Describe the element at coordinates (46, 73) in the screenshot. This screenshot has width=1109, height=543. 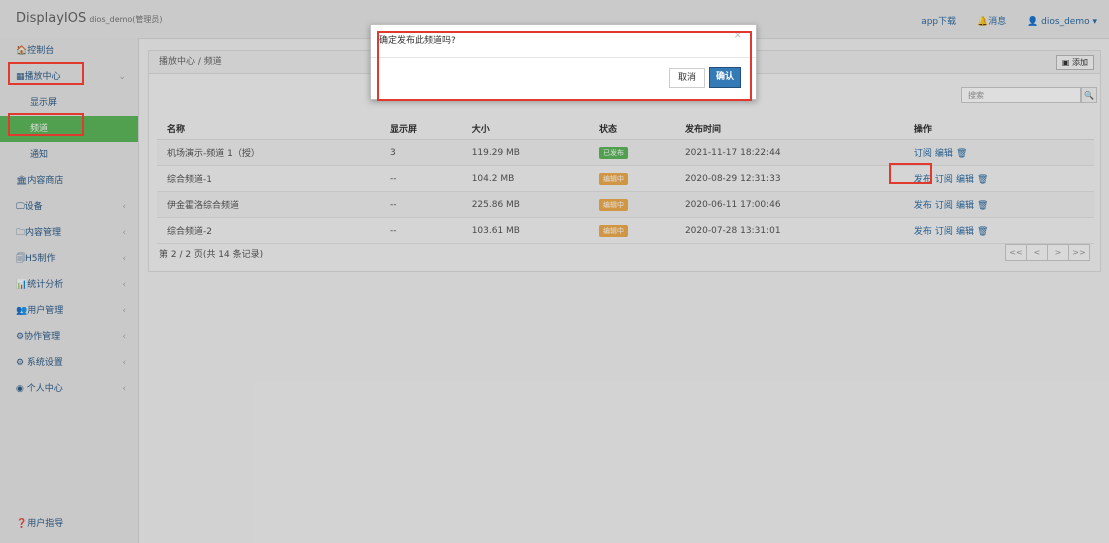
I see `highlight-box-play-center` at that location.